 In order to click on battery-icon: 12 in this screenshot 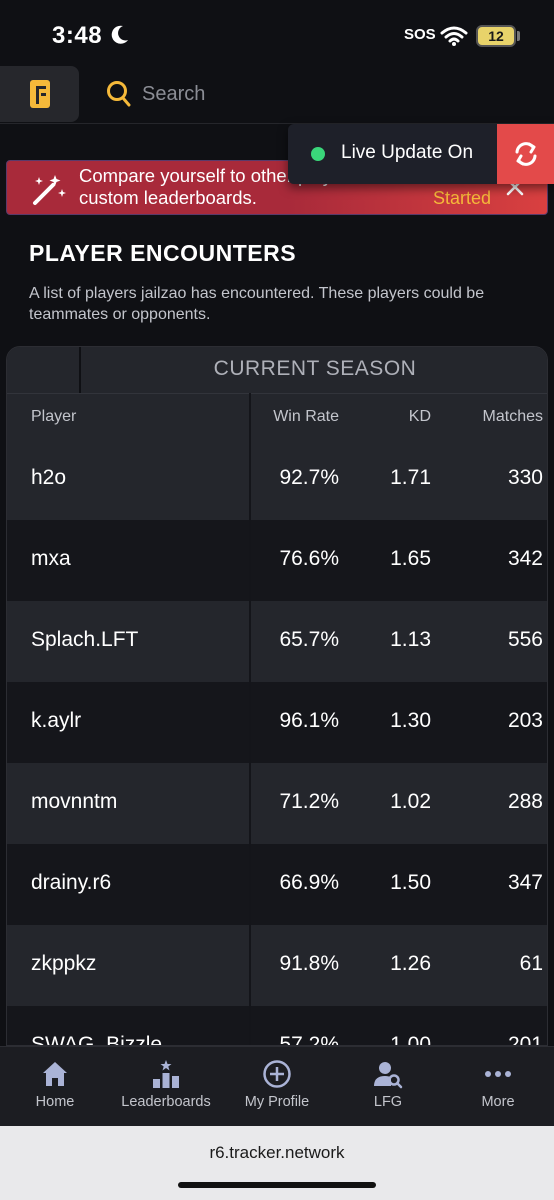, I will do `click(496, 36)`.